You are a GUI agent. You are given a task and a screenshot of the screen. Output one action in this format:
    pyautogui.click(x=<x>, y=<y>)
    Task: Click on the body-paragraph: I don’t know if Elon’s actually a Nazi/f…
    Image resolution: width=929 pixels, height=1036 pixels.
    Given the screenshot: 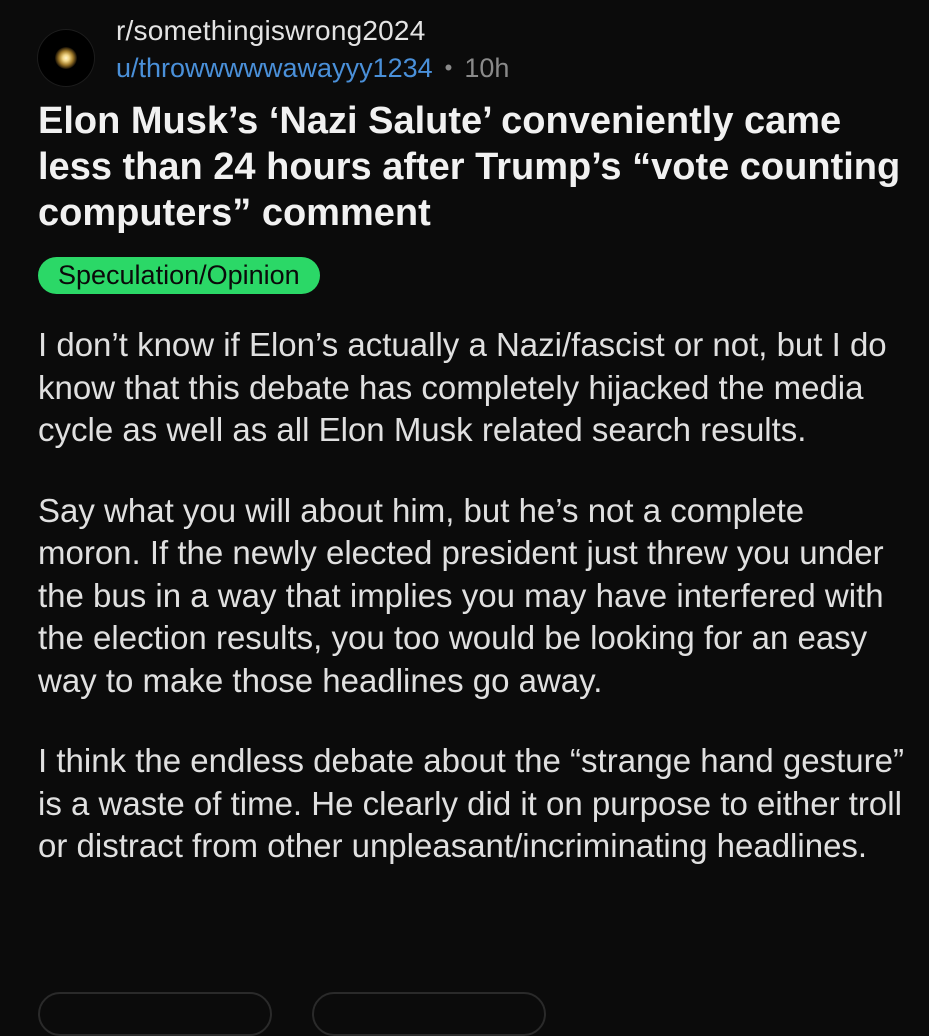 What is the action you would take?
    pyautogui.click(x=462, y=387)
    